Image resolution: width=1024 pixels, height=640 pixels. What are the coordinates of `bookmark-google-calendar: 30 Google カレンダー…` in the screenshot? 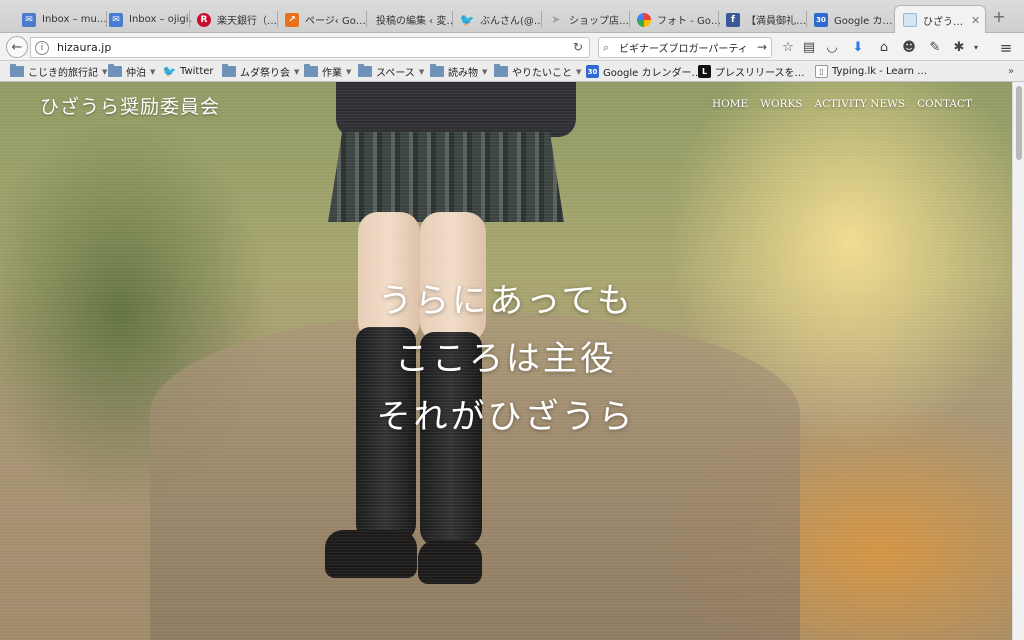 It's located at (643, 71).